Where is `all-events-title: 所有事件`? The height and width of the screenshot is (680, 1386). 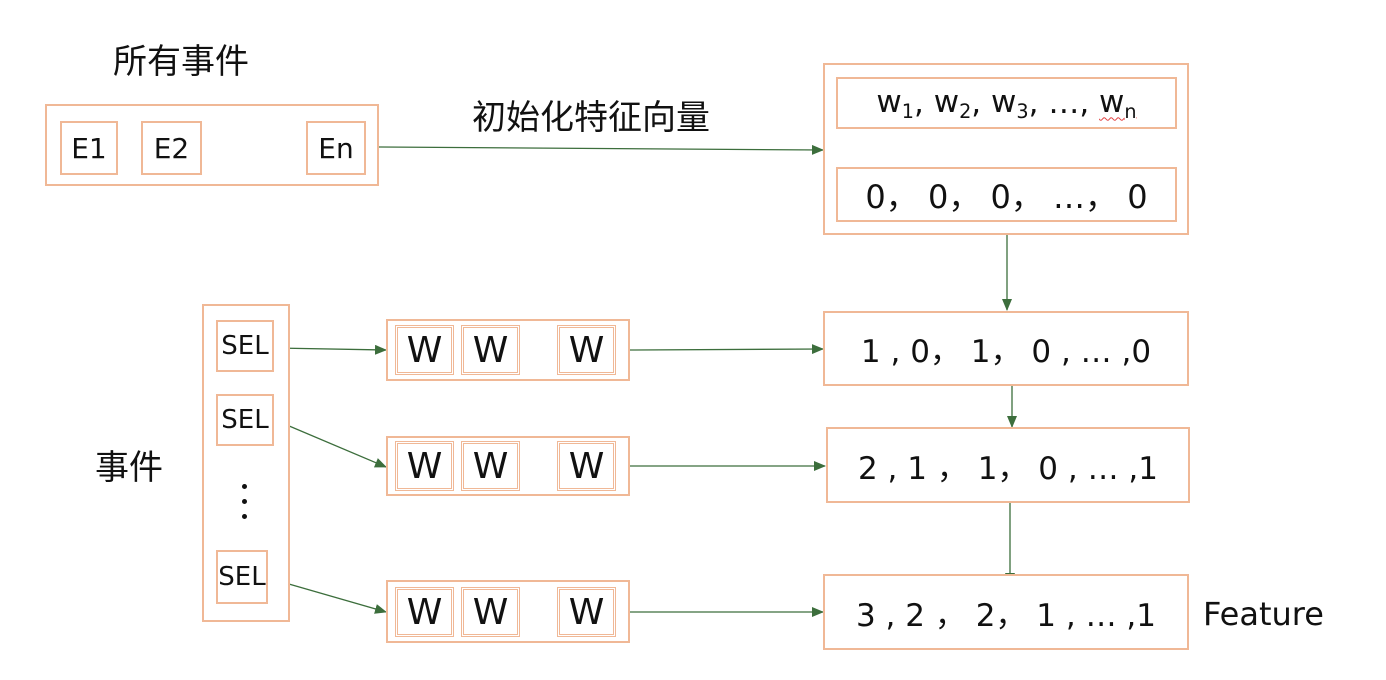 all-events-title: 所有事件 is located at coordinates (181, 62).